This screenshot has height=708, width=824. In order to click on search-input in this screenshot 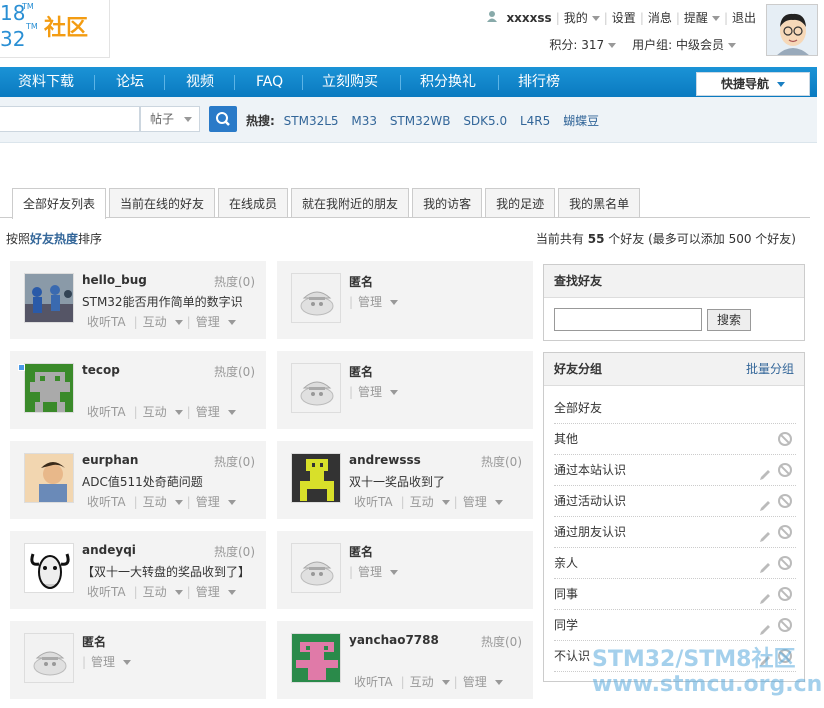, I will do `click(70, 119)`.